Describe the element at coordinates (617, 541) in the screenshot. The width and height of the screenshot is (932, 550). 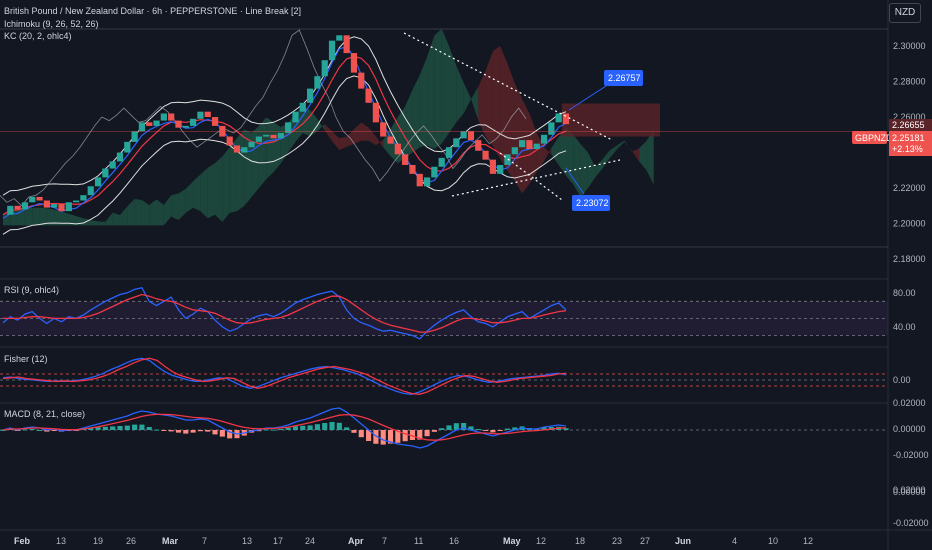
I see `x-tick-label: 23` at that location.